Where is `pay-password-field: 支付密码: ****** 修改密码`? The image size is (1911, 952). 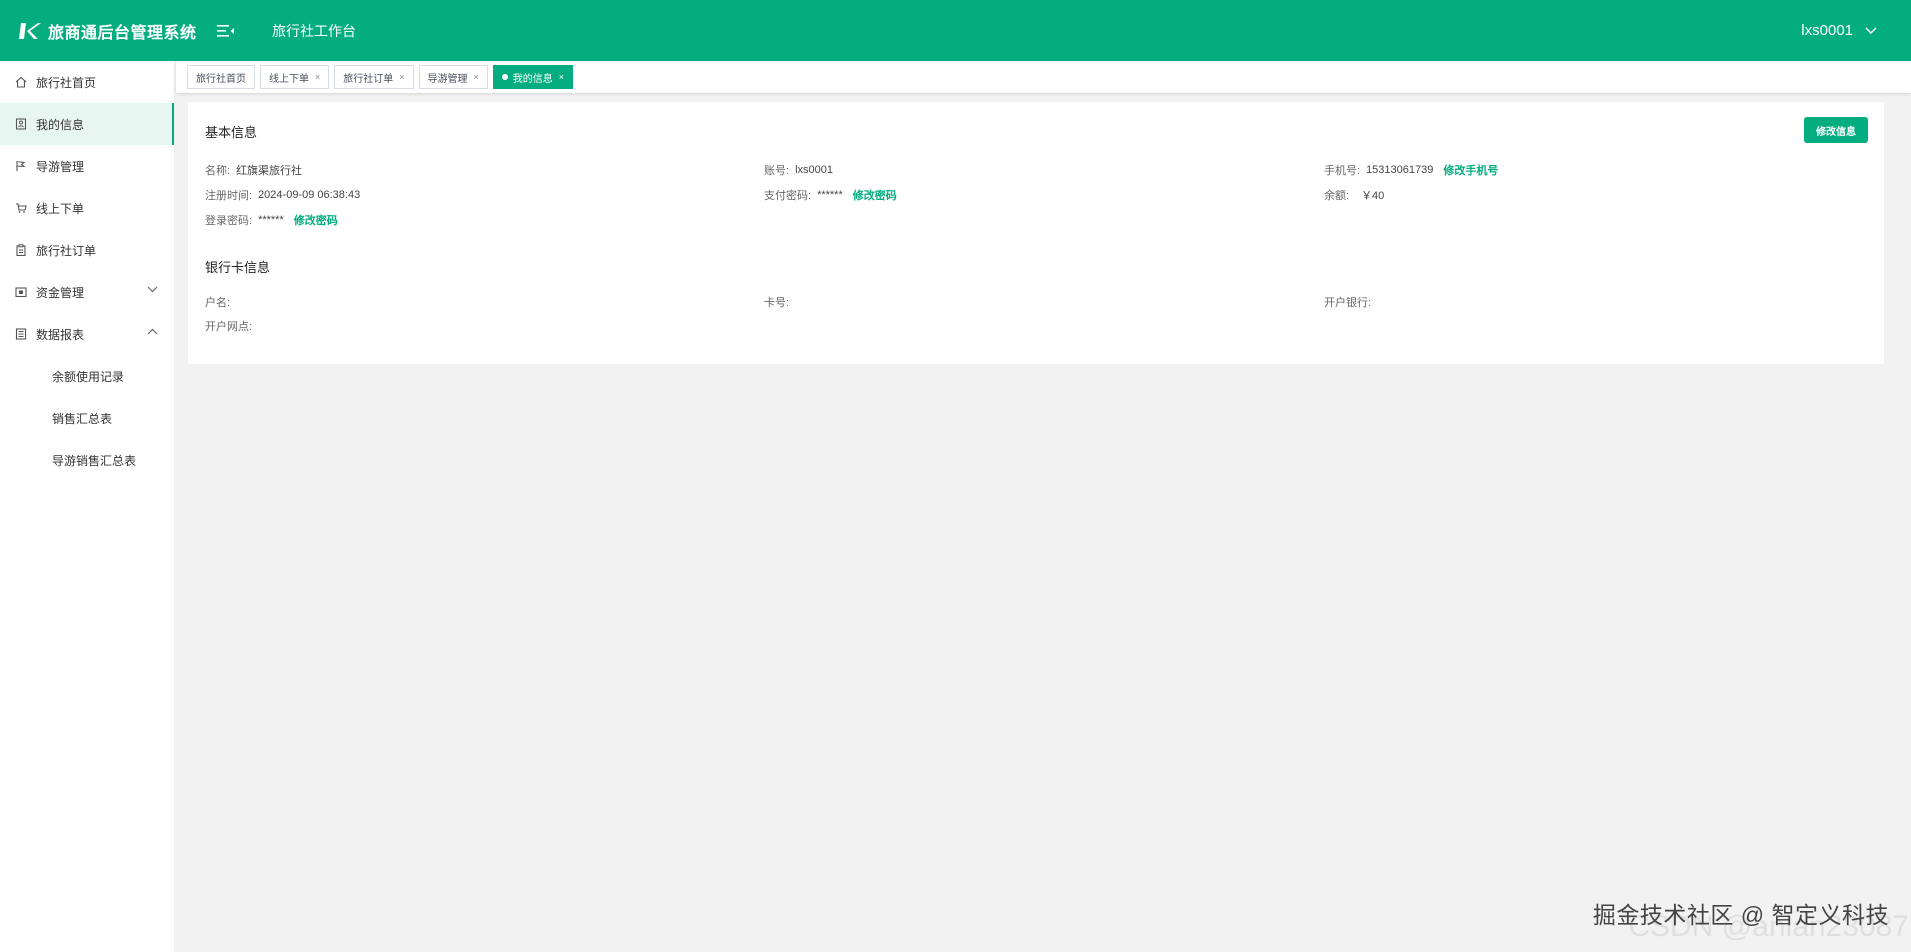
pay-password-field: 支付密码: ****** 修改密码 is located at coordinates (830, 195).